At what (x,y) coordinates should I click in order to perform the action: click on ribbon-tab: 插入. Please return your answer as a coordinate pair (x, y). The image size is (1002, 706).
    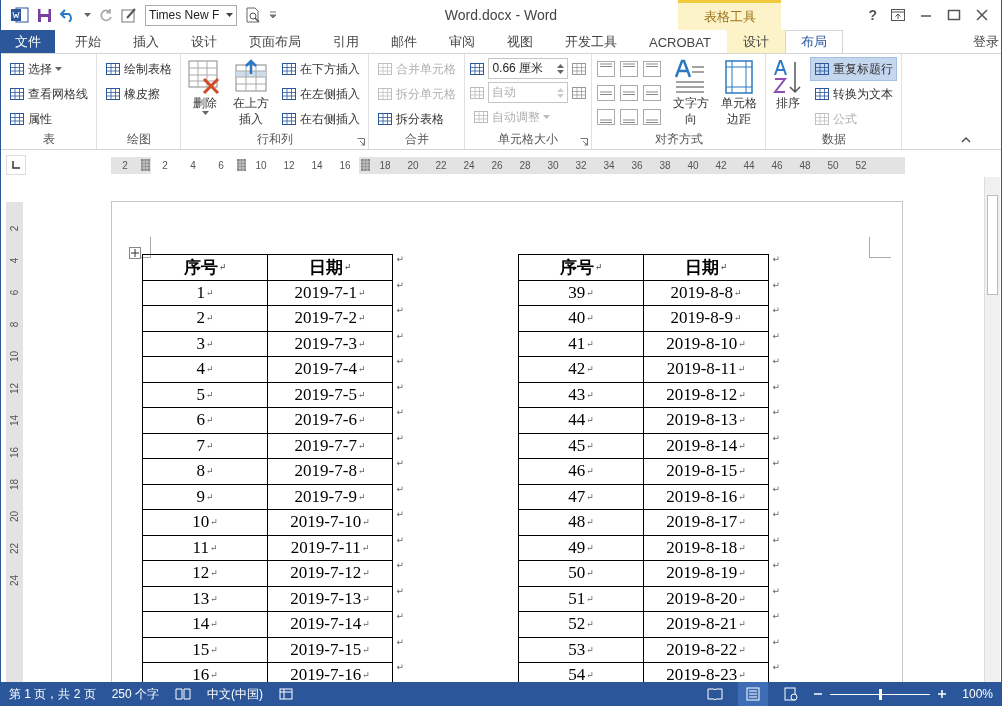
    Looking at the image, I should click on (146, 41).